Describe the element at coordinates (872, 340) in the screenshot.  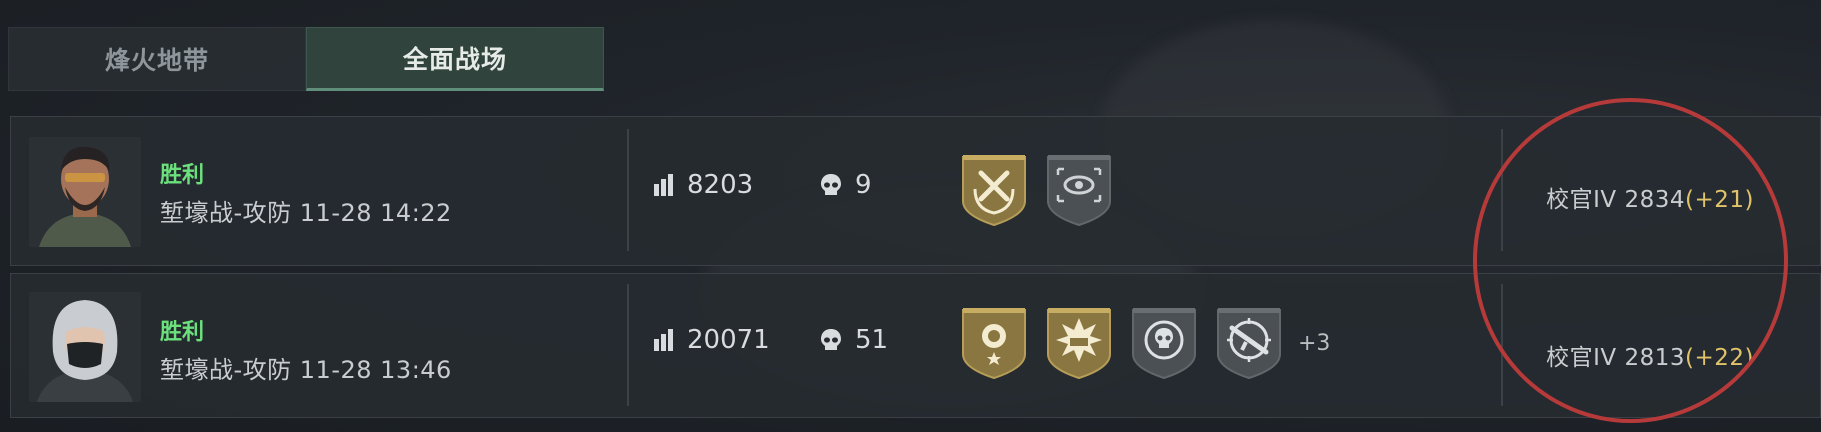
I see `kills-value: 51` at that location.